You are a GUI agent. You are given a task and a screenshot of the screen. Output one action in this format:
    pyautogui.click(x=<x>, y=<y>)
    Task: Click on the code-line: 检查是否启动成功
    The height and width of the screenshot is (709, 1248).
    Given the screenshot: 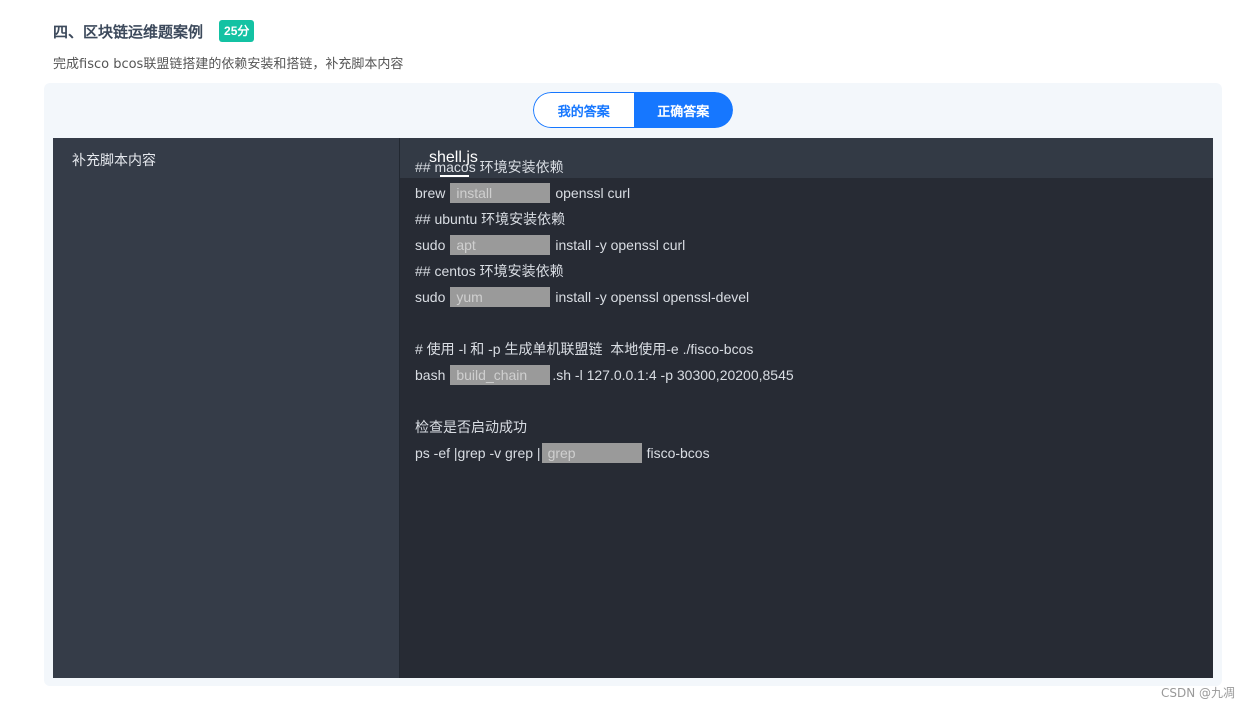 What is the action you would take?
    pyautogui.click(x=604, y=427)
    